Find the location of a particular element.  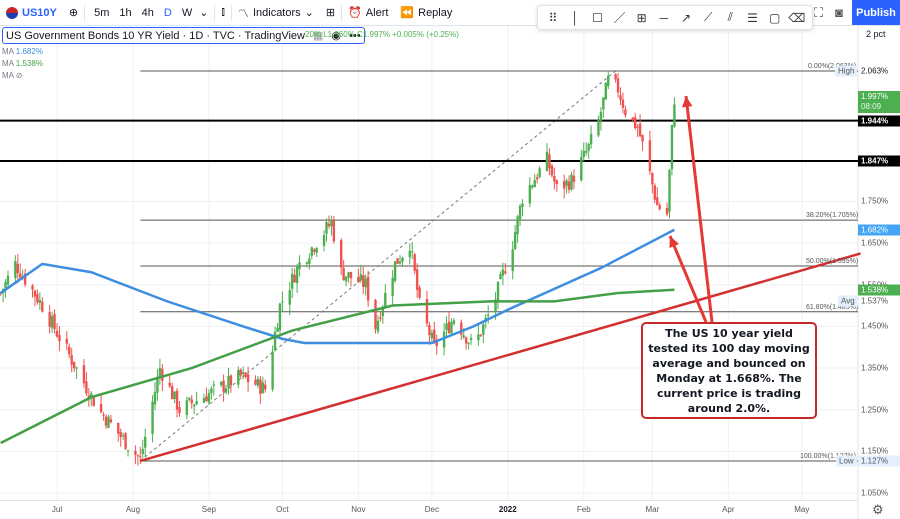

time-axis: Jul Aug Sep Oct Nov Dec 2022 Feb Mar Apr May is located at coordinates (429, 509).